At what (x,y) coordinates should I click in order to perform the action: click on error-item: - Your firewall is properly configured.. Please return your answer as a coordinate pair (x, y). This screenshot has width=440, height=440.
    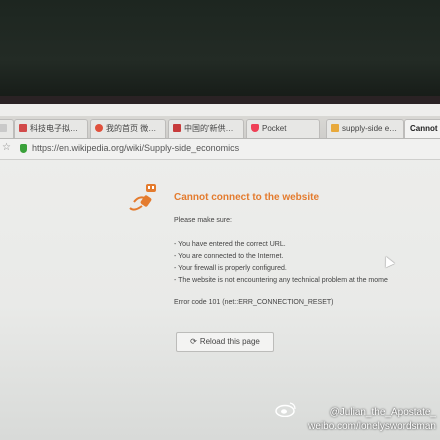
    Looking at the image, I should click on (230, 268).